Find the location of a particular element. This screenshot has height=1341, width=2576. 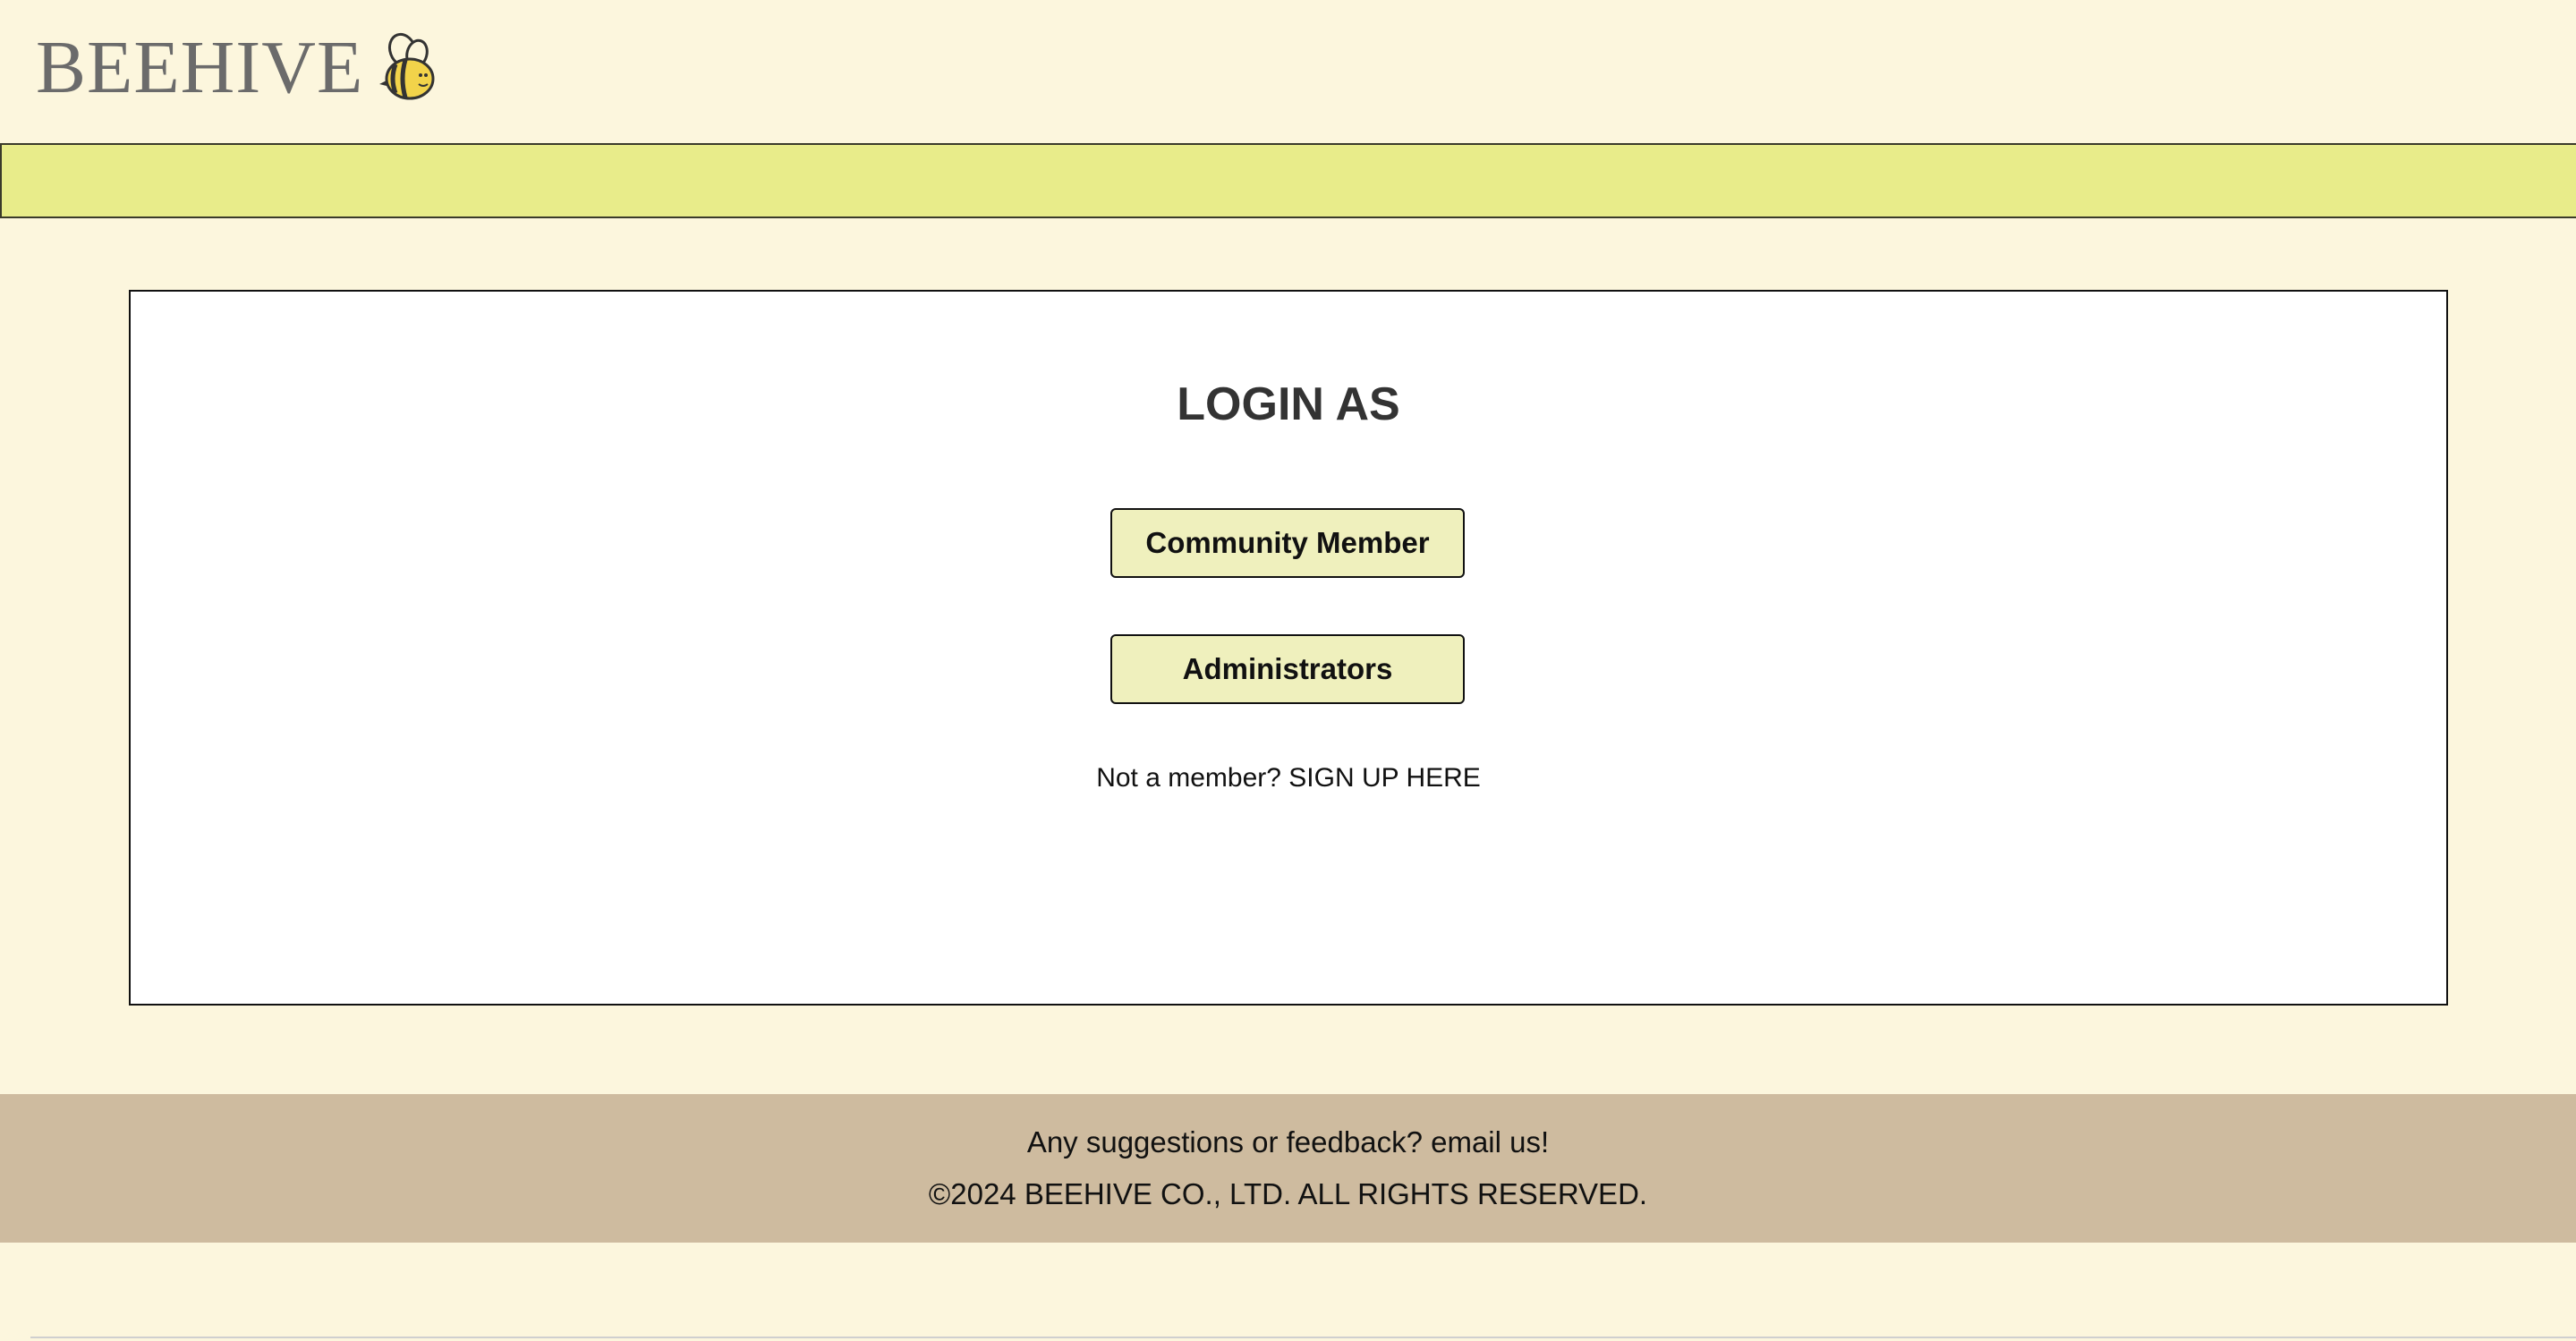

email-us-link: email us! is located at coordinates (1490, 1142).